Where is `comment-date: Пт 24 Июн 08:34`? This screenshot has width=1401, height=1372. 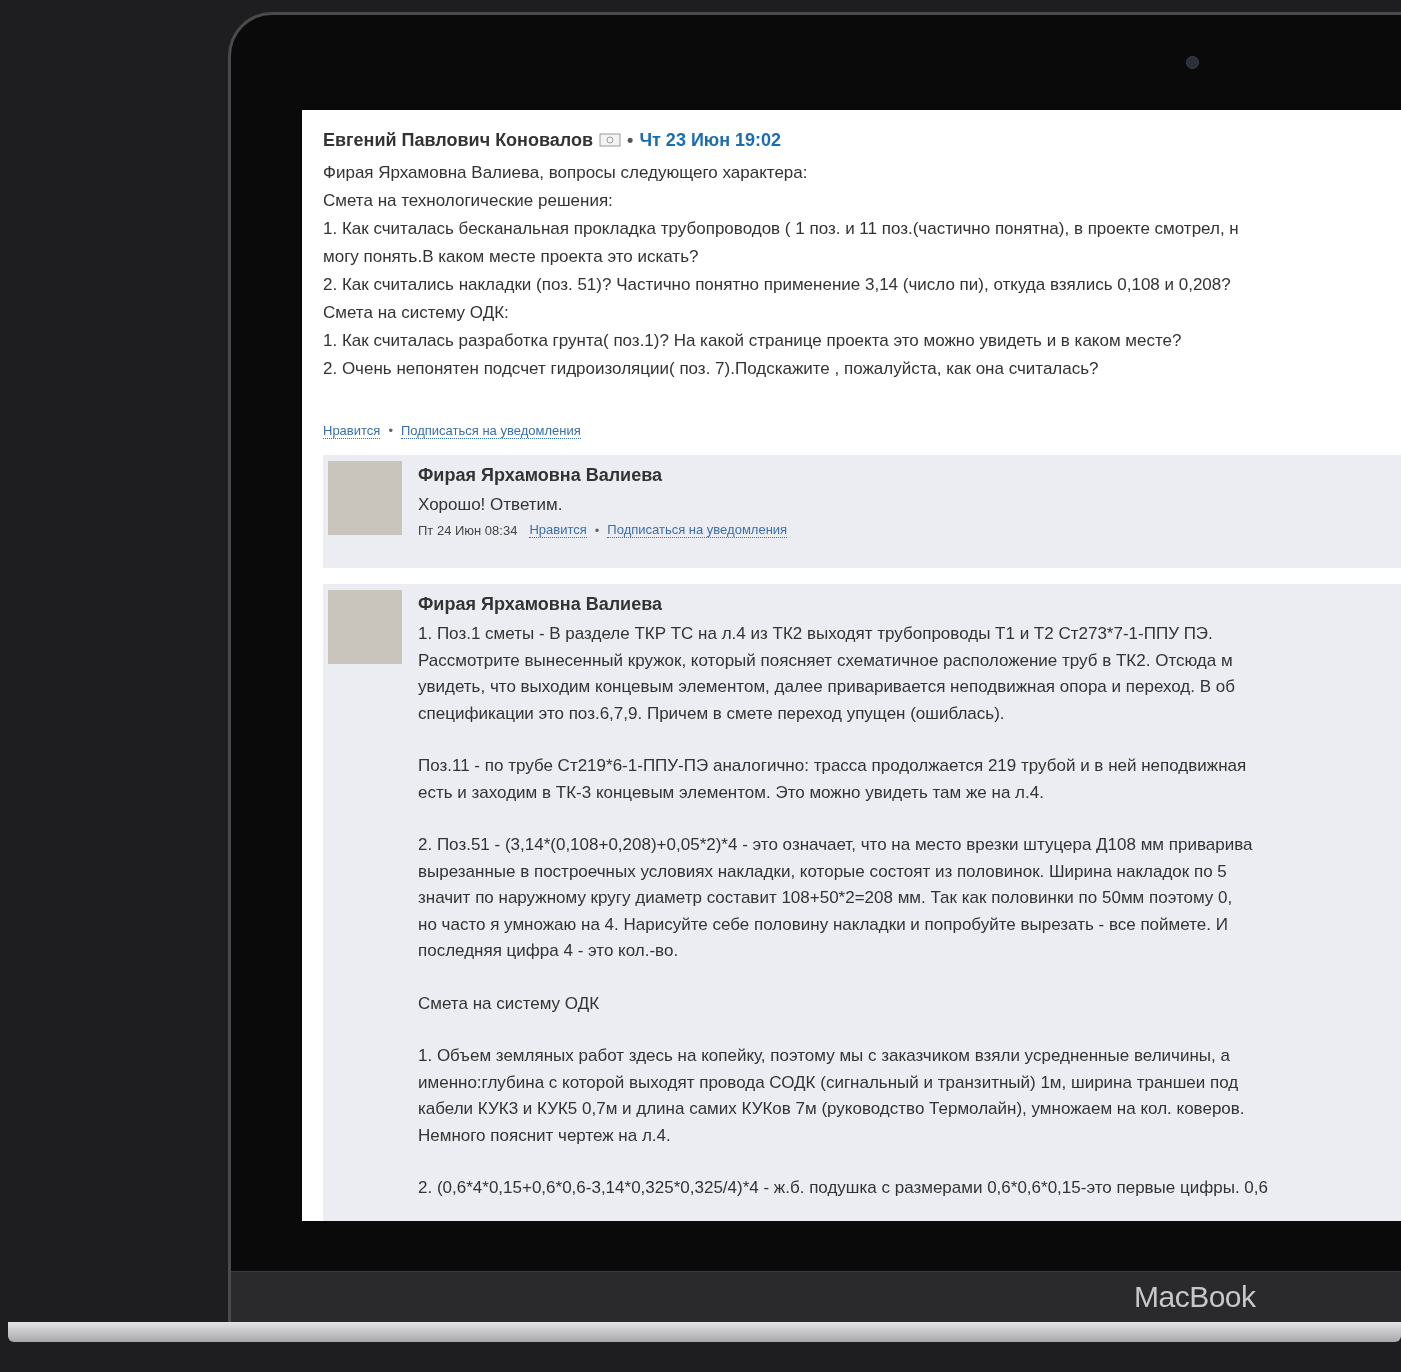 comment-date: Пт 24 Июн 08:34 is located at coordinates (468, 530).